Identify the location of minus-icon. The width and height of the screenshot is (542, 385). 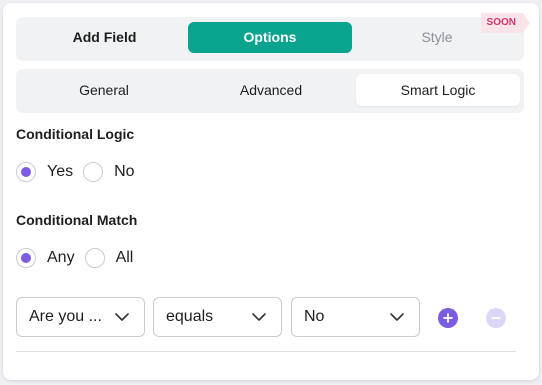
(496, 318).